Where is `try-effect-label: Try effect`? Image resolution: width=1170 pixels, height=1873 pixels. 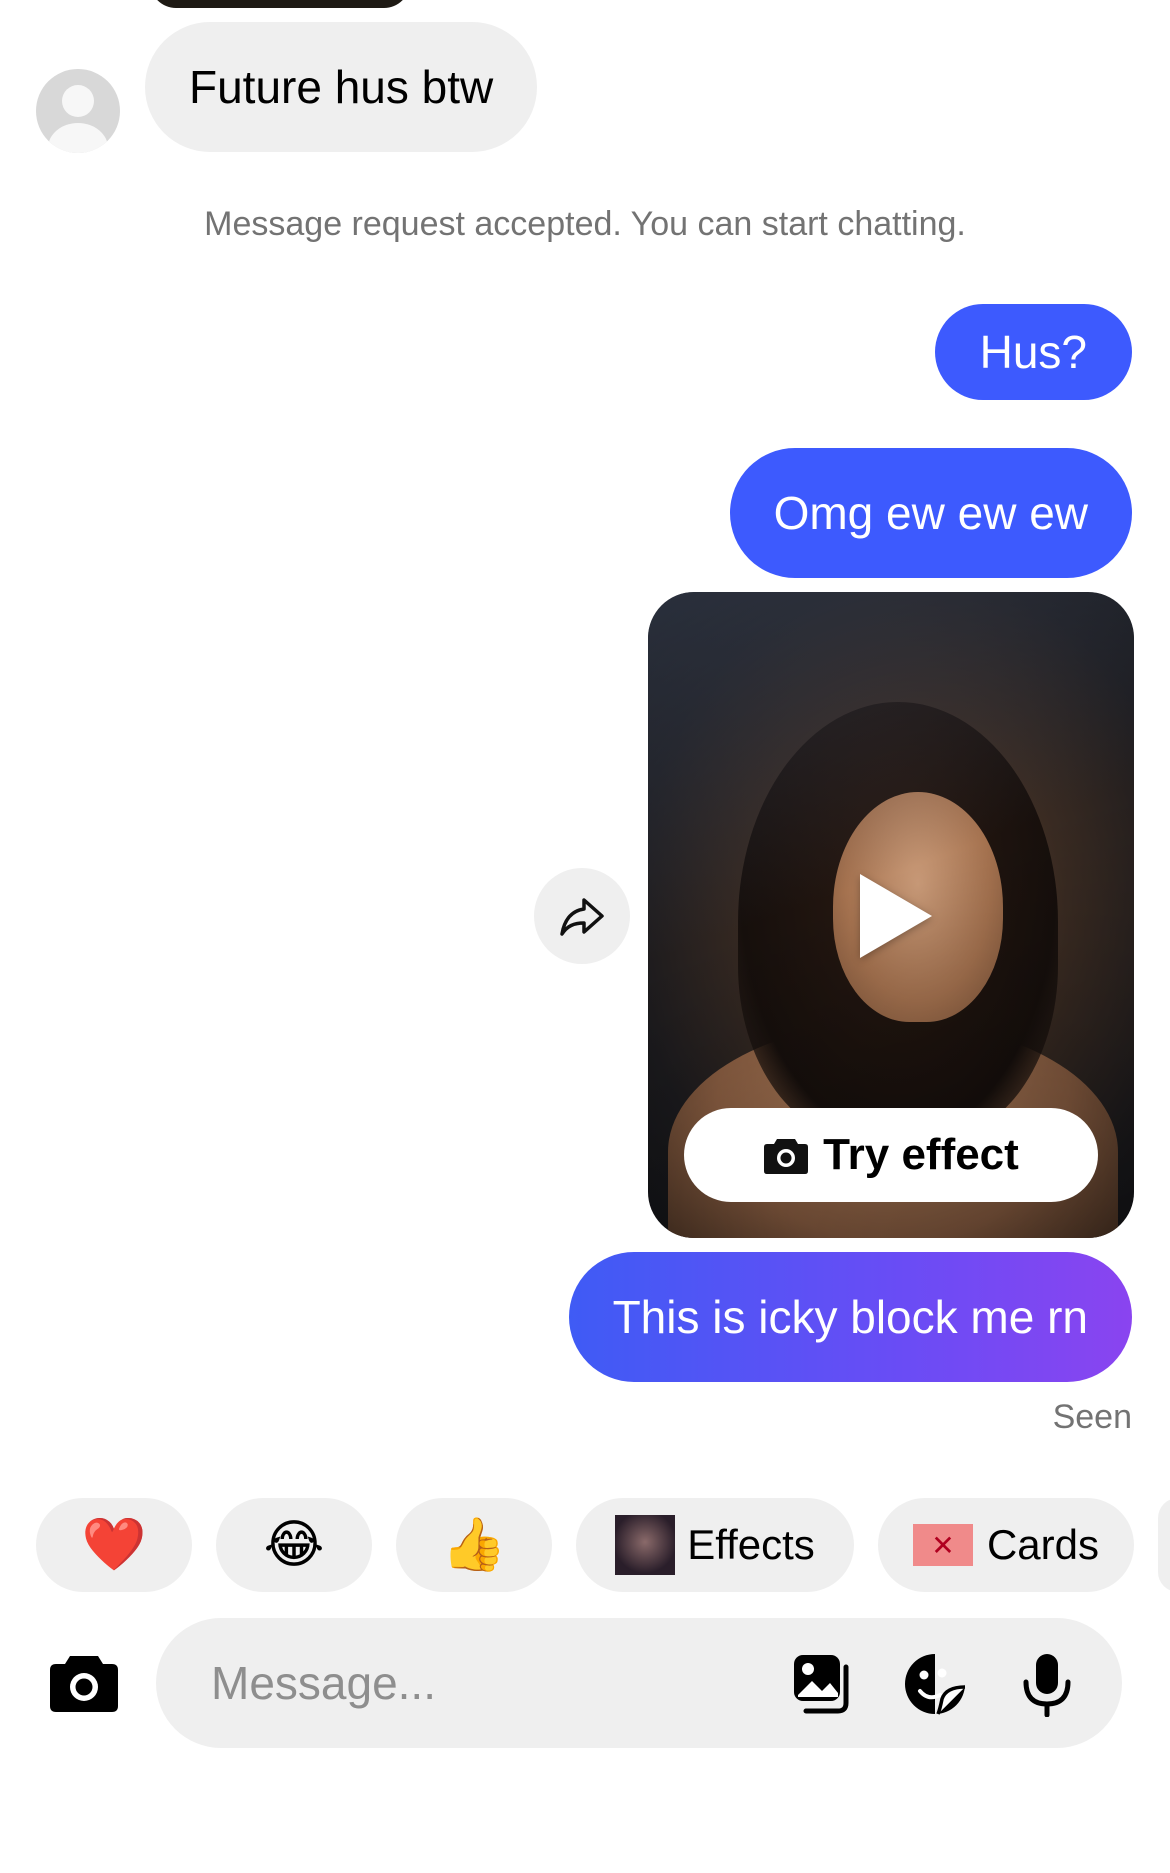
try-effect-label: Try effect is located at coordinates (921, 1154).